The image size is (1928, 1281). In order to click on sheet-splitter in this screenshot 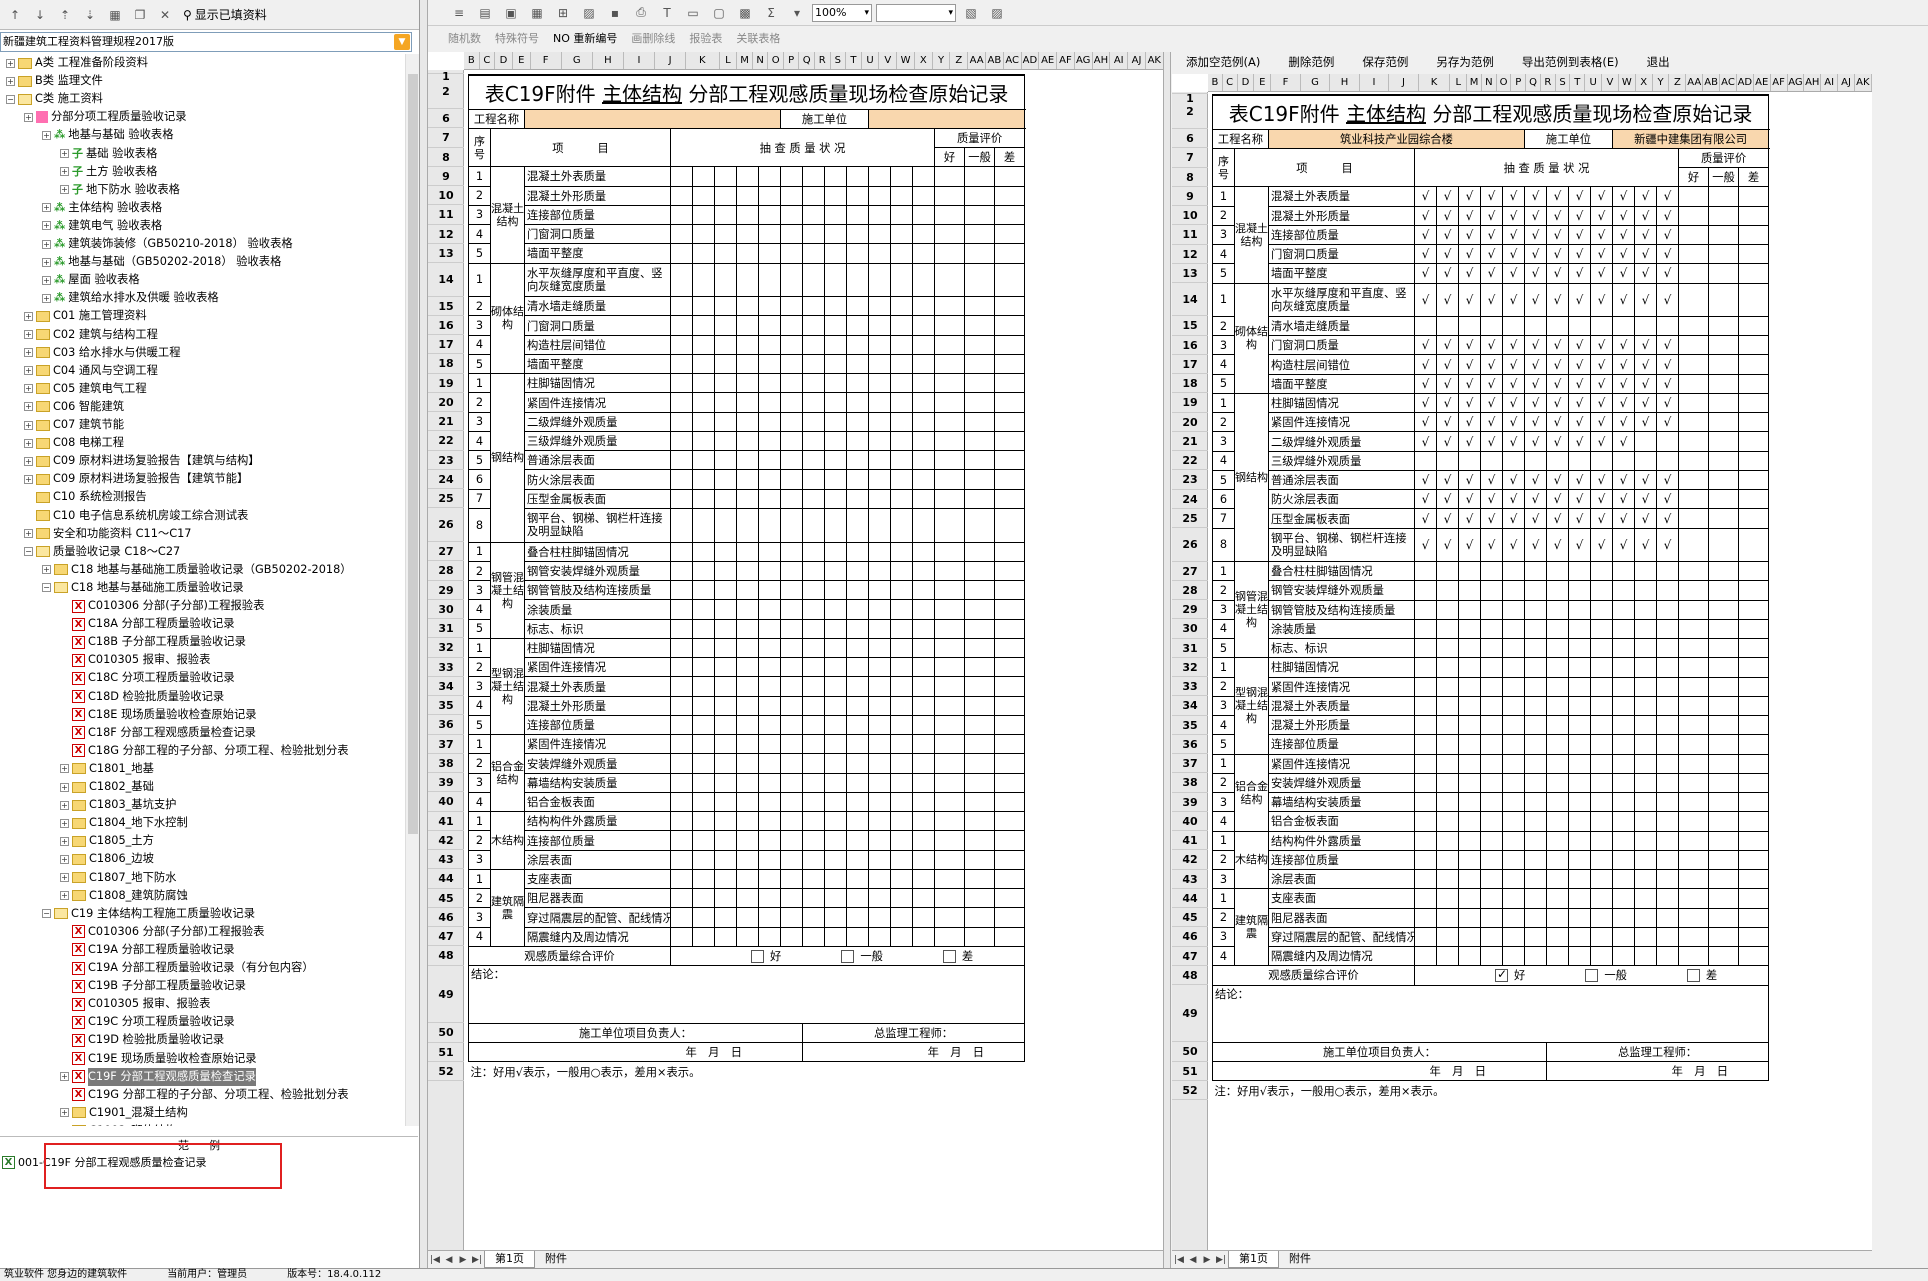, I will do `click(1167, 660)`.